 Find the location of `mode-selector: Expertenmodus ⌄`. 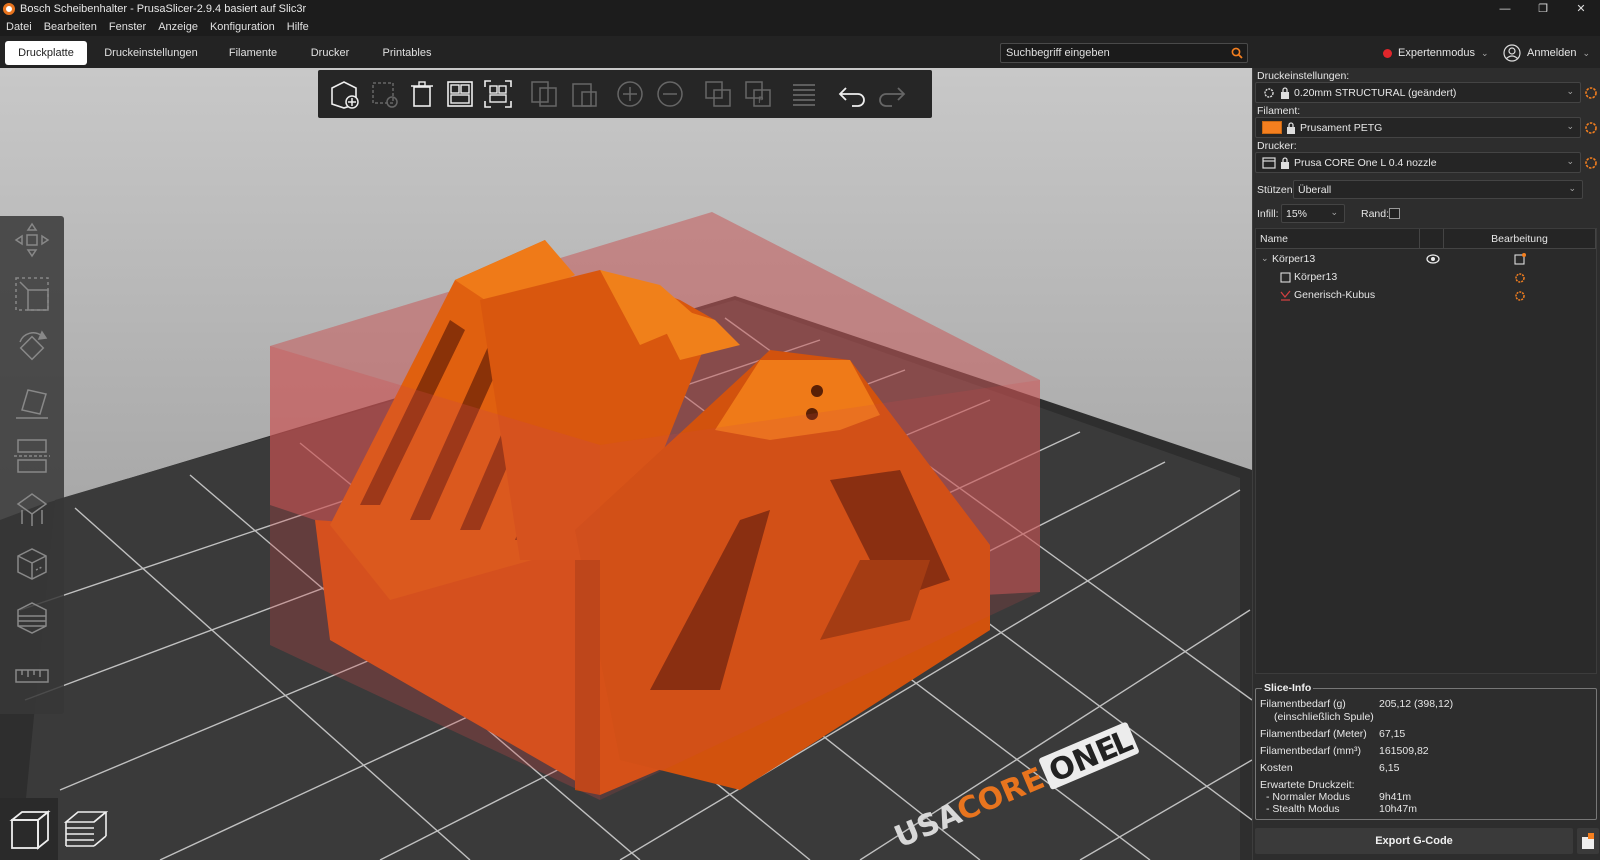

mode-selector: Expertenmodus ⌄ is located at coordinates (1436, 53).